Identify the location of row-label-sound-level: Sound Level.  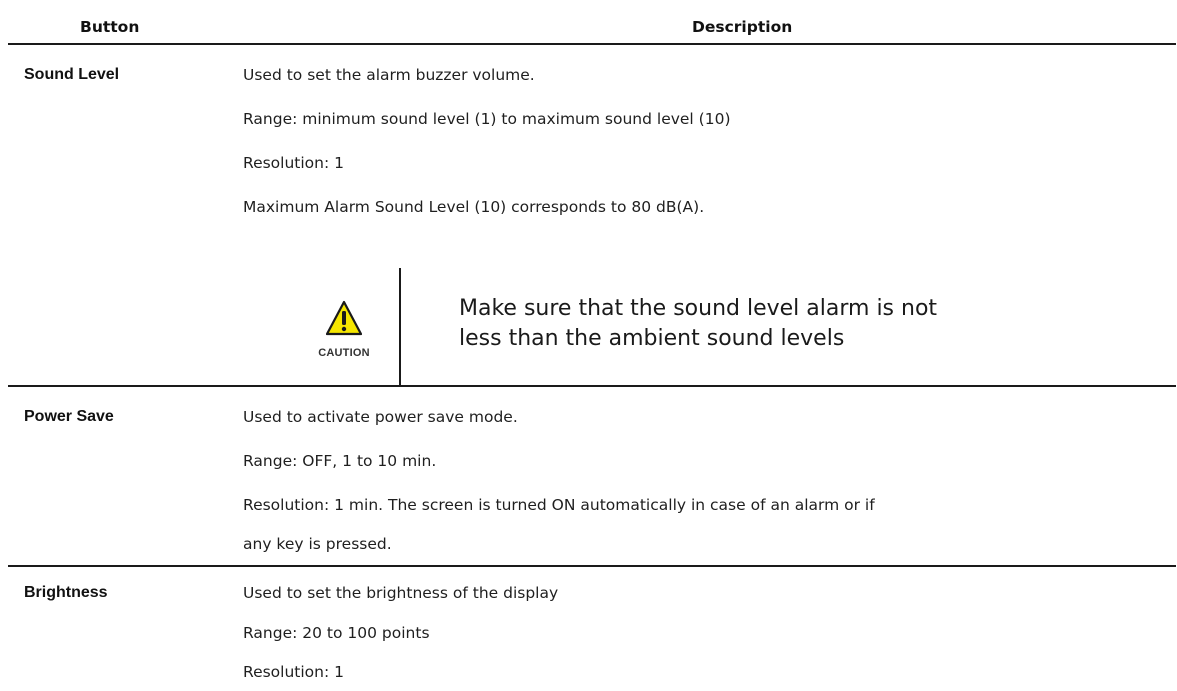
(72, 74).